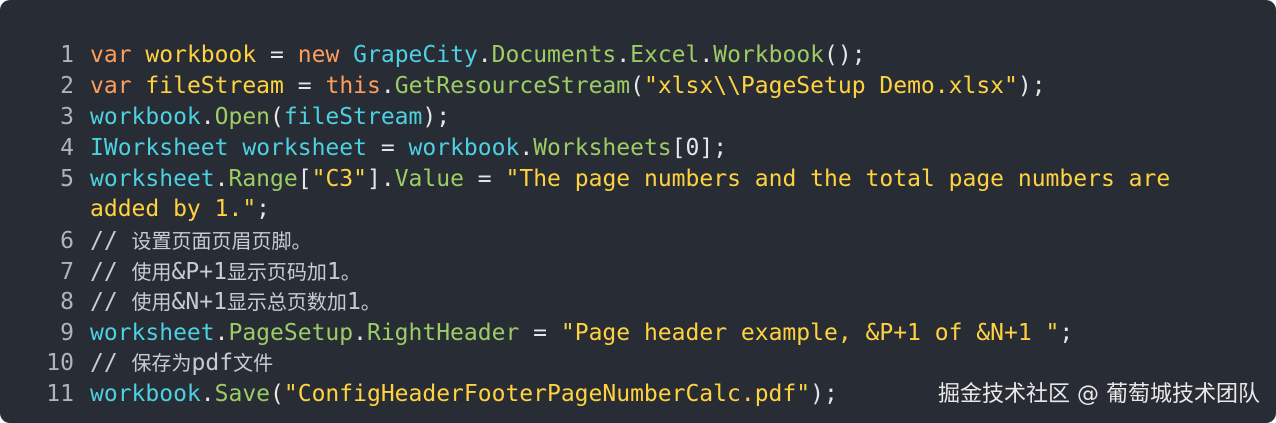 The width and height of the screenshot is (1276, 423). I want to click on code-token: "xlsx\\PageSetup Demo.xlsx", so click(830, 86).